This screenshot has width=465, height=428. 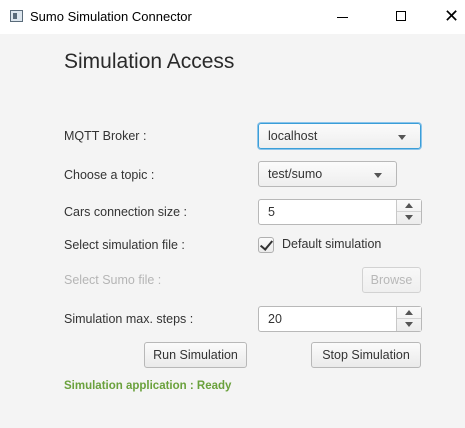 I want to click on title-bar: Sumo Simulation Connector ✕, so click(x=232, y=17).